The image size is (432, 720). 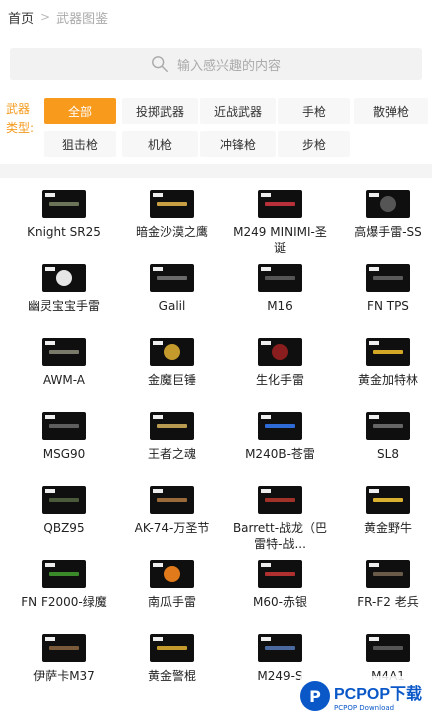 I want to click on search-input: 输入感兴趣的内容, so click(x=216, y=64).